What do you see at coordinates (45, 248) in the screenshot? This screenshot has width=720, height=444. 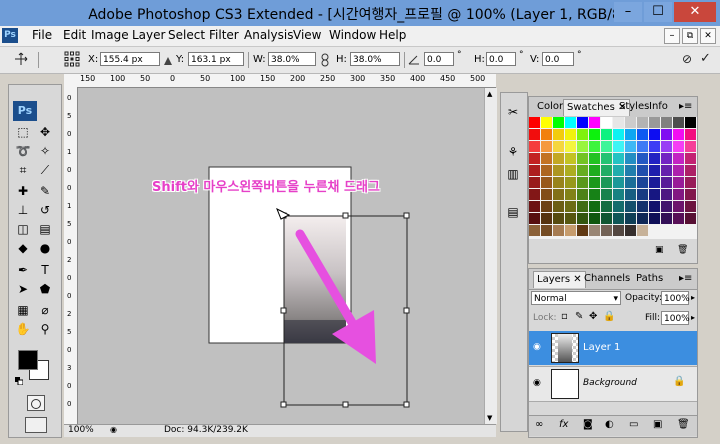 I see `dodge-tool-icon: ●` at bounding box center [45, 248].